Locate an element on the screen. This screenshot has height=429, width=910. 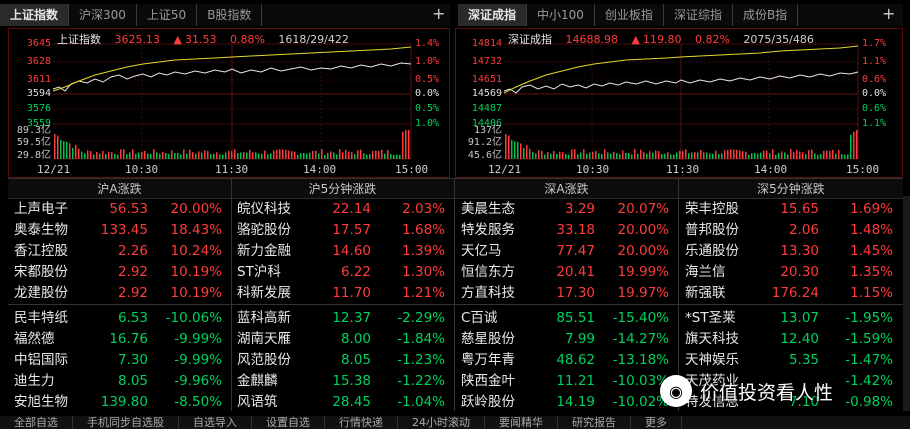
tab-left_tabs-1: 沪深300 is located at coordinates (103, 15).